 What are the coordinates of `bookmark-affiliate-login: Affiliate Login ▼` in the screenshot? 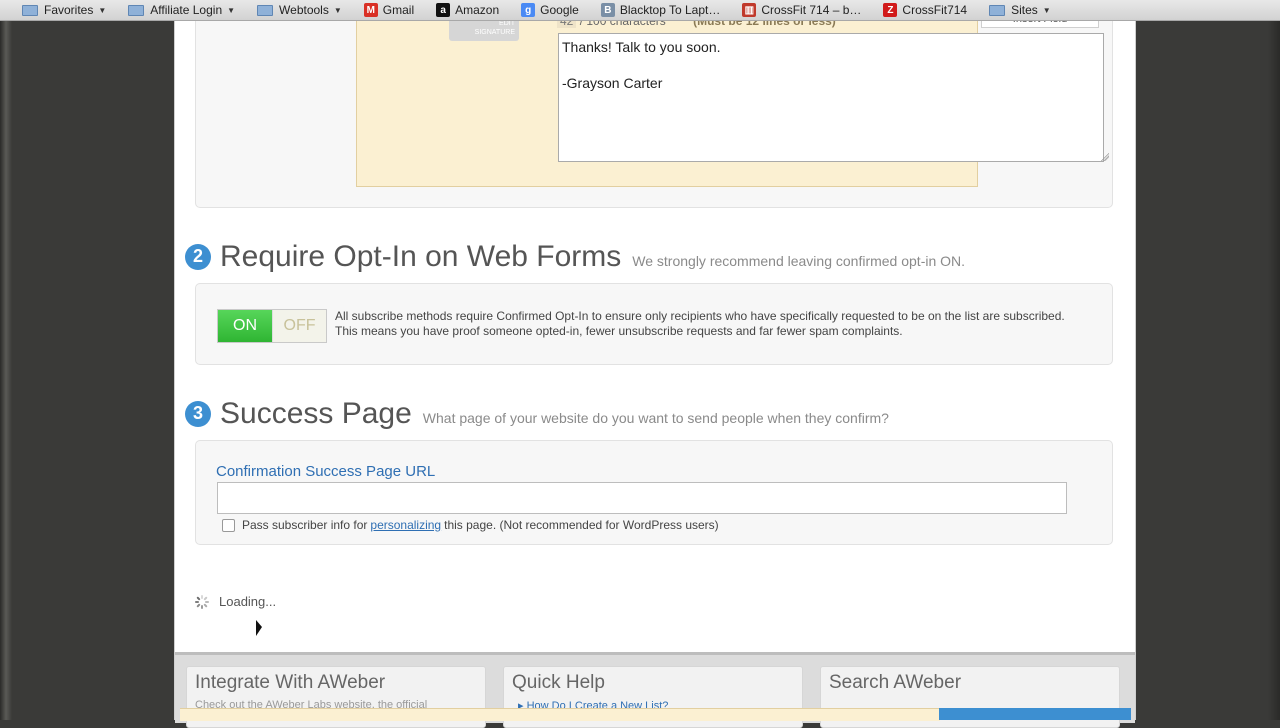 It's located at (181, 10).